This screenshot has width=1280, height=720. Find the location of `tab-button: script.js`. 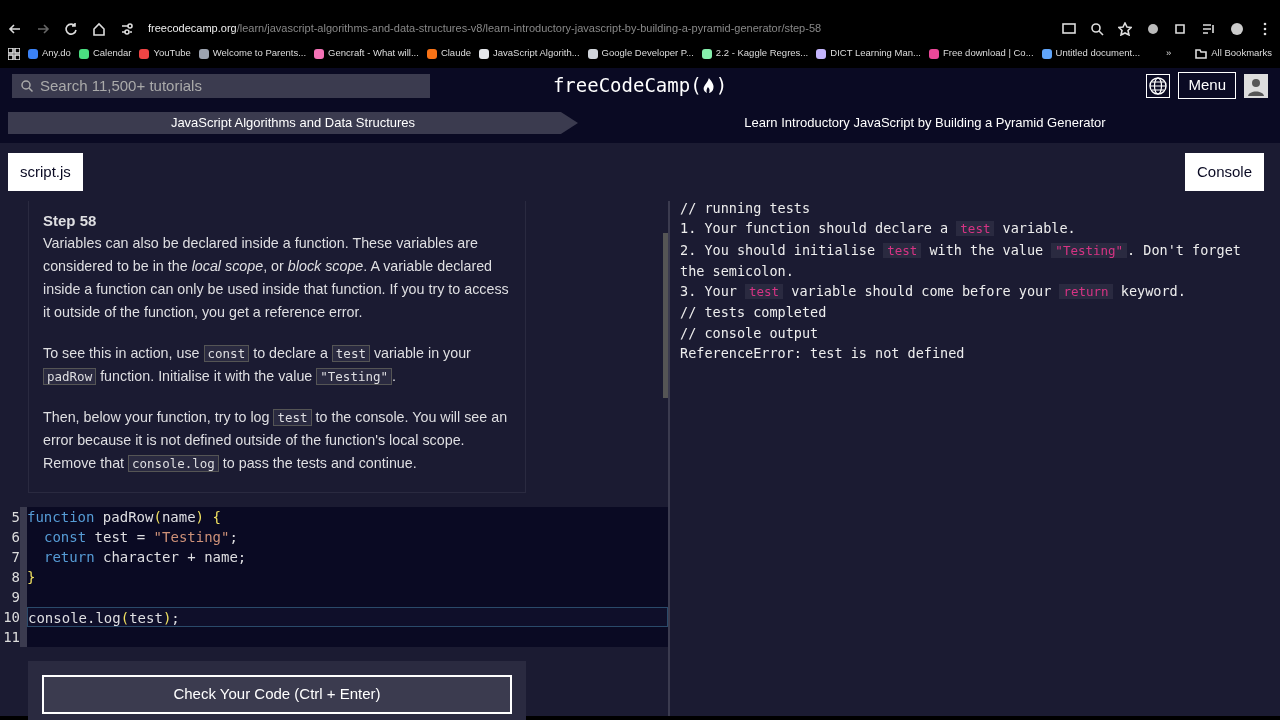

tab-button: script.js is located at coordinates (45, 172).